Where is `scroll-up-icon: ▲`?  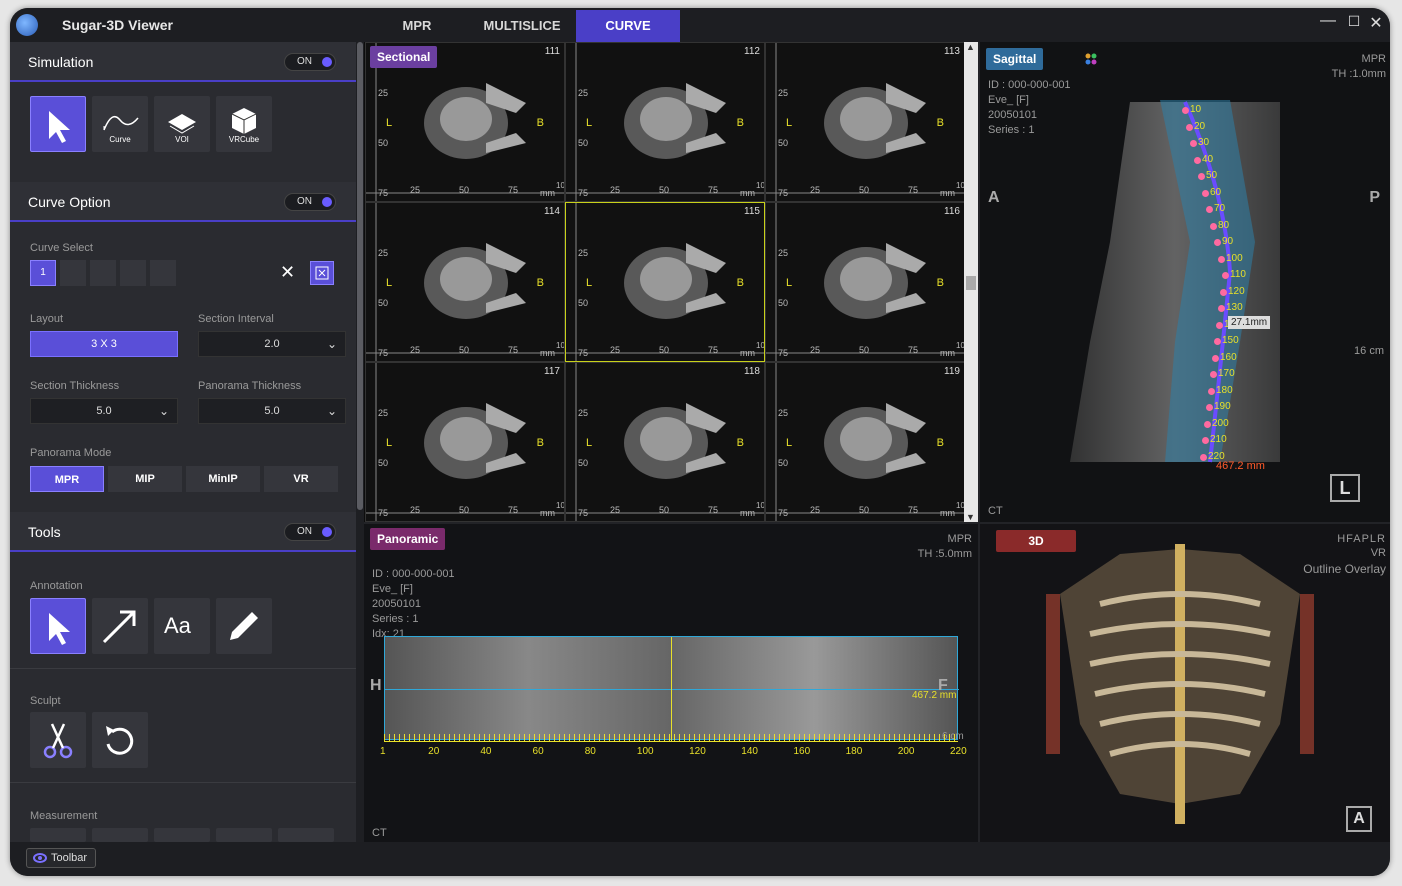 scroll-up-icon: ▲ is located at coordinates (970, 47).